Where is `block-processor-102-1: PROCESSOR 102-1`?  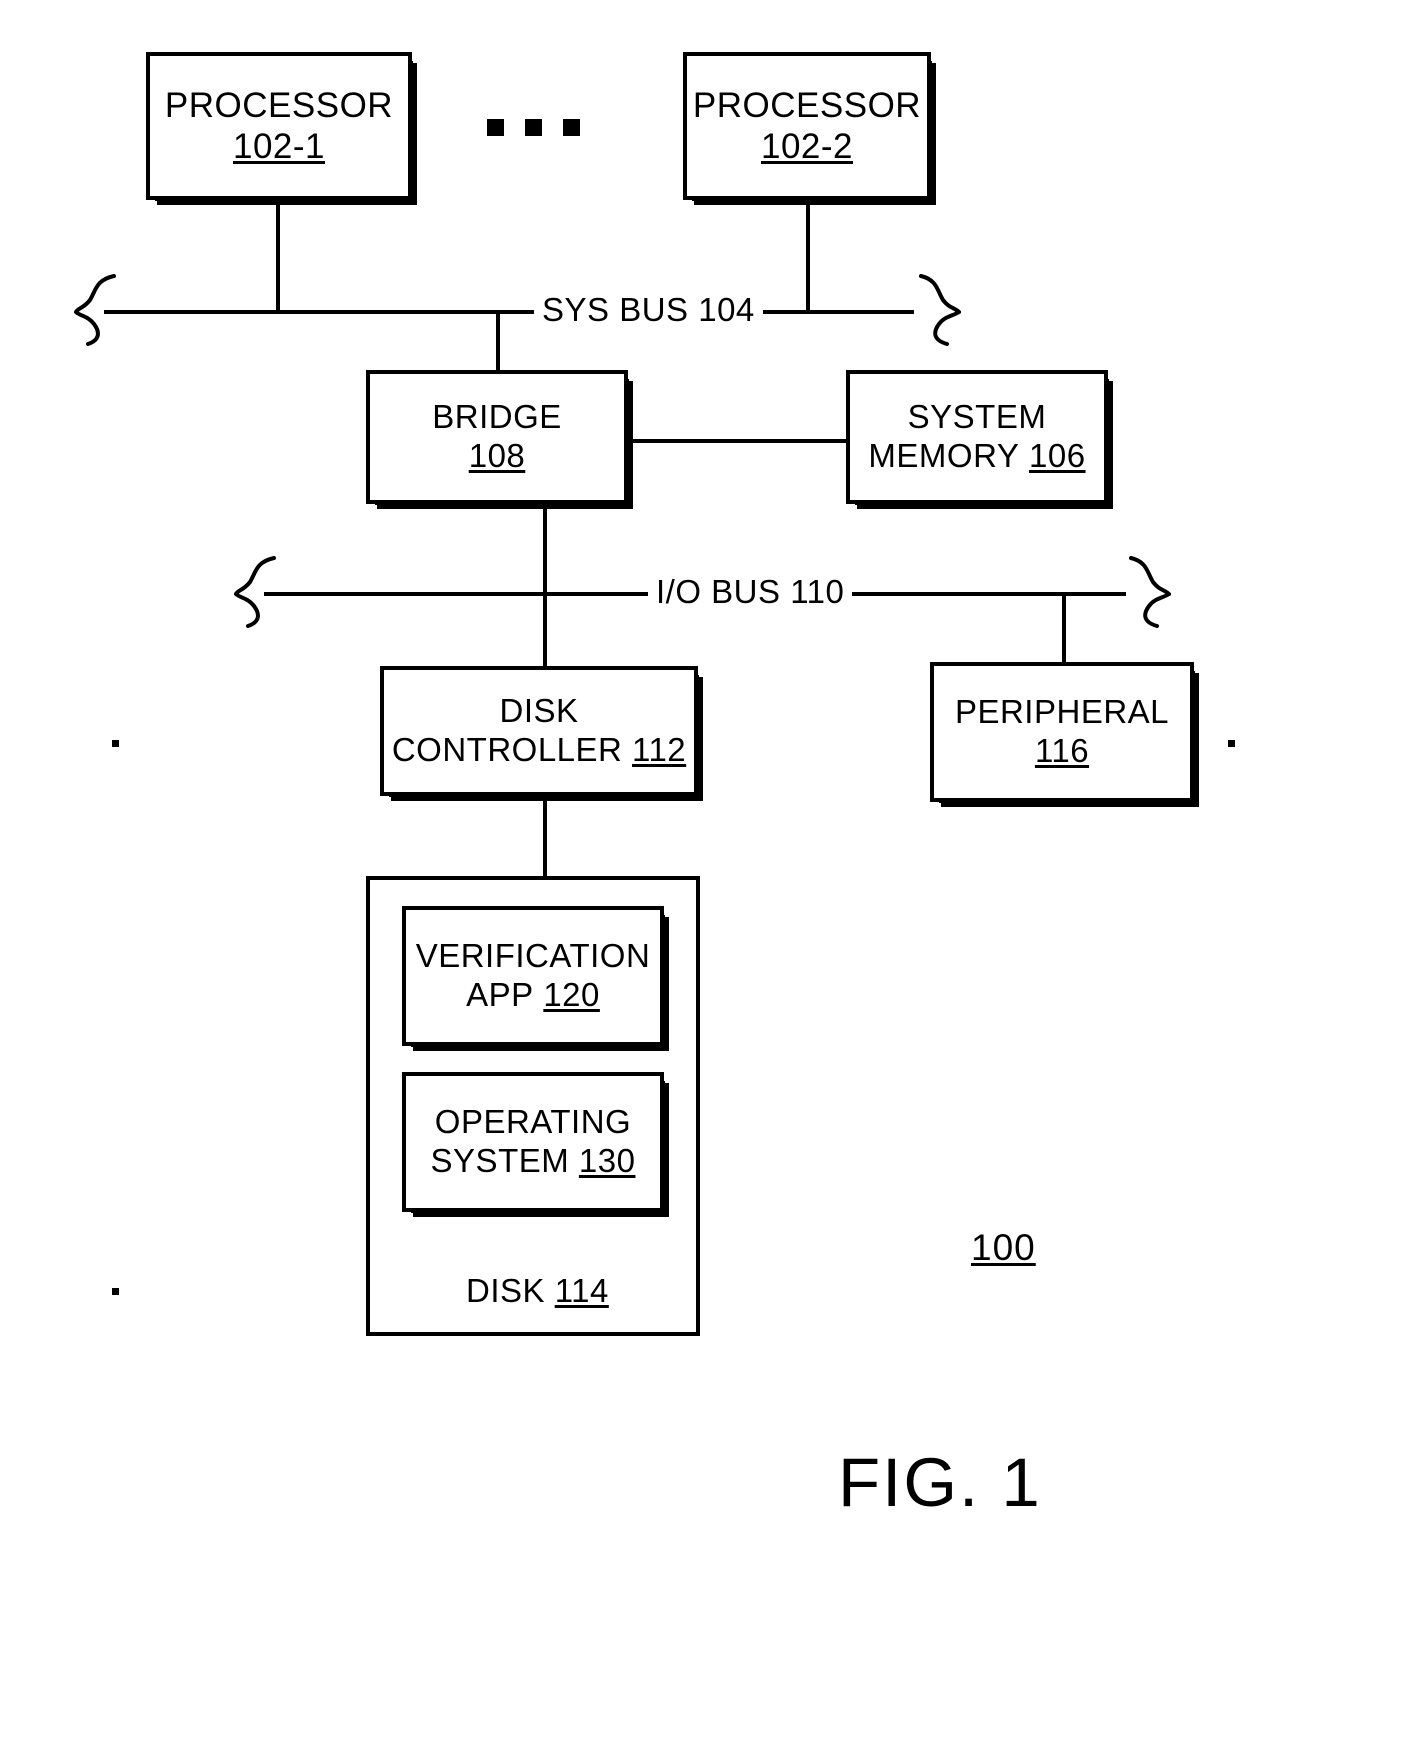 block-processor-102-1: PROCESSOR 102-1 is located at coordinates (281, 128).